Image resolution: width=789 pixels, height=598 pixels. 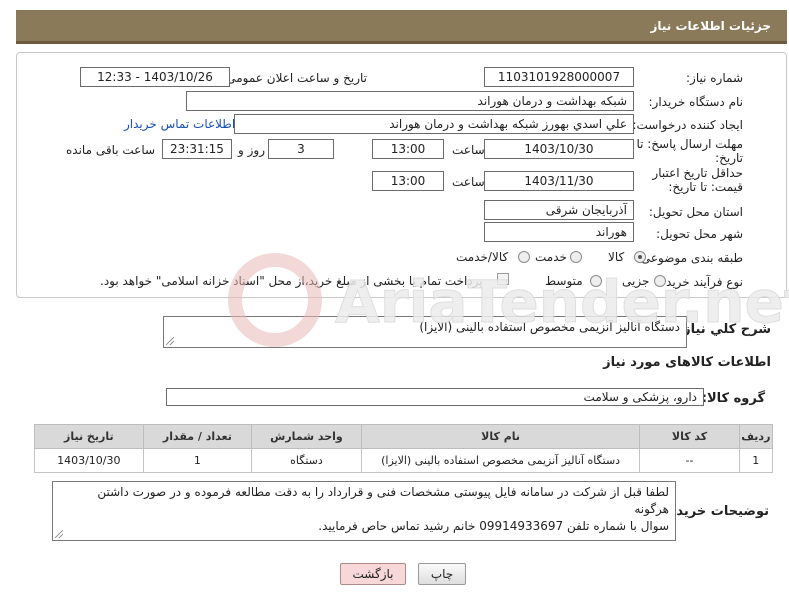 What do you see at coordinates (524, 257) in the screenshot?
I see `category-radio-both` at bounding box center [524, 257].